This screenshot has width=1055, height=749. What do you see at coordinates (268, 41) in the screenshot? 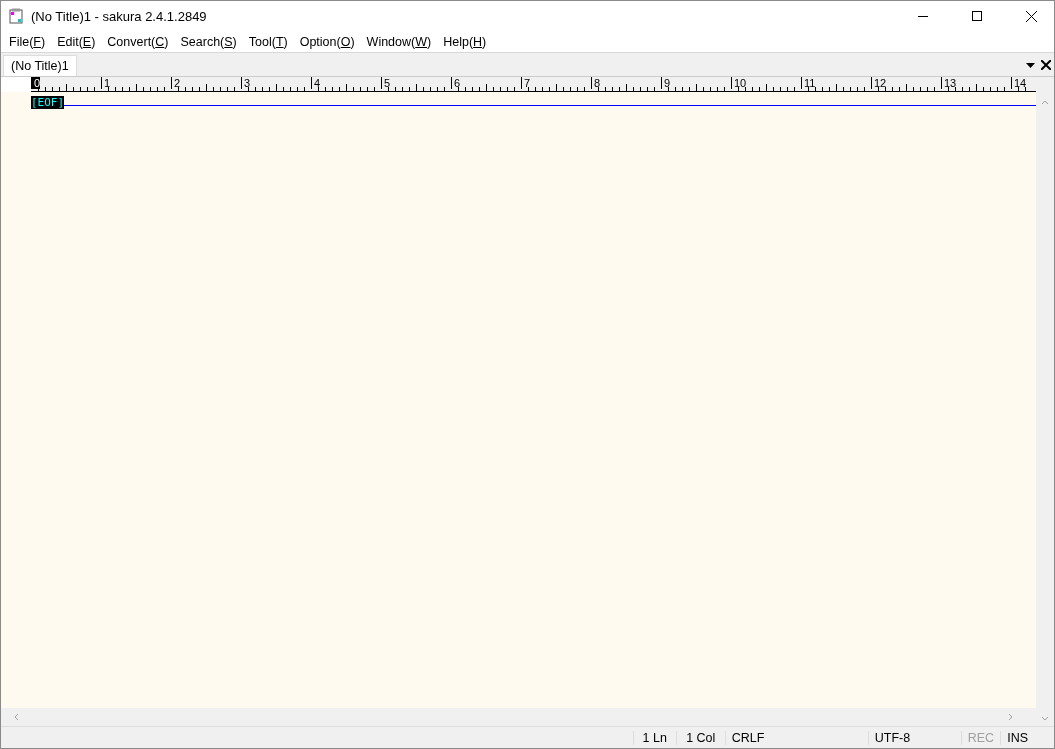
I see `menu-item: Tool(T)` at bounding box center [268, 41].